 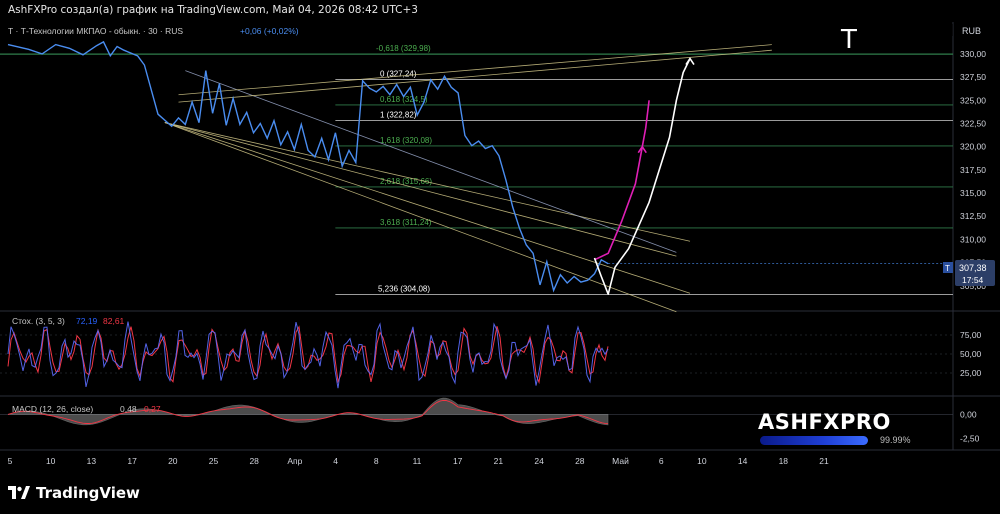 I want to click on time-tick-label: Апр, so click(x=294, y=461).